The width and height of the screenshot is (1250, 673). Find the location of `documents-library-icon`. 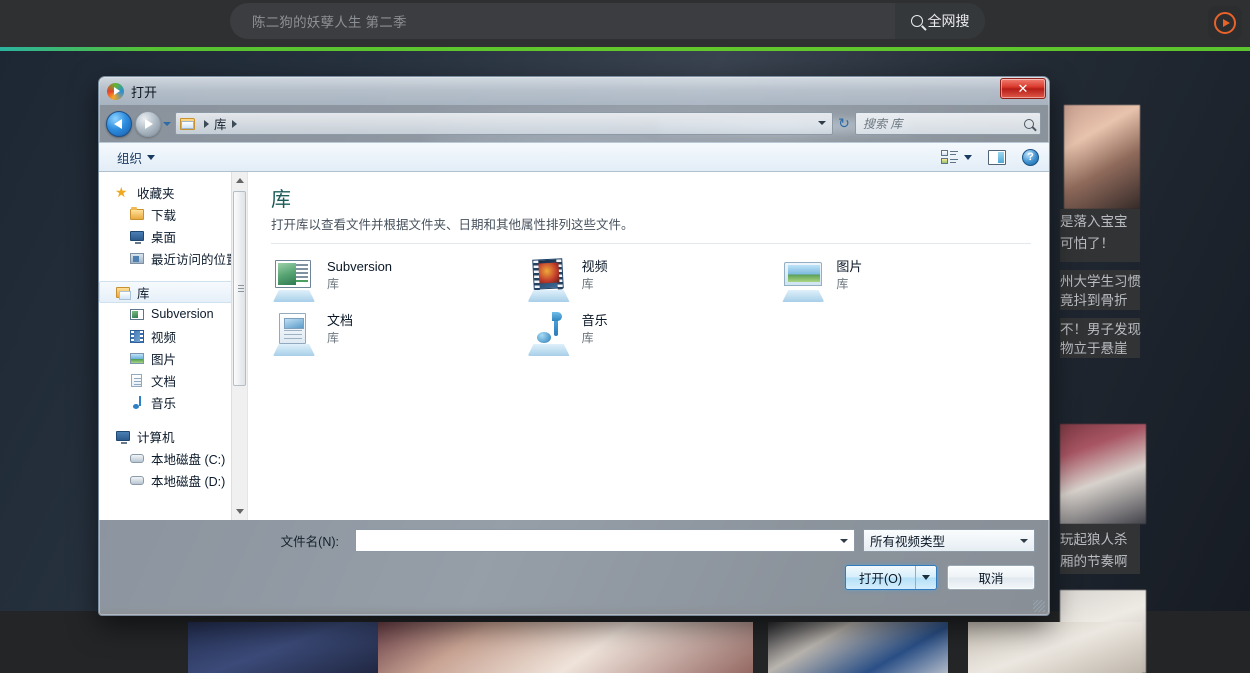

documents-library-icon is located at coordinates (294, 334).